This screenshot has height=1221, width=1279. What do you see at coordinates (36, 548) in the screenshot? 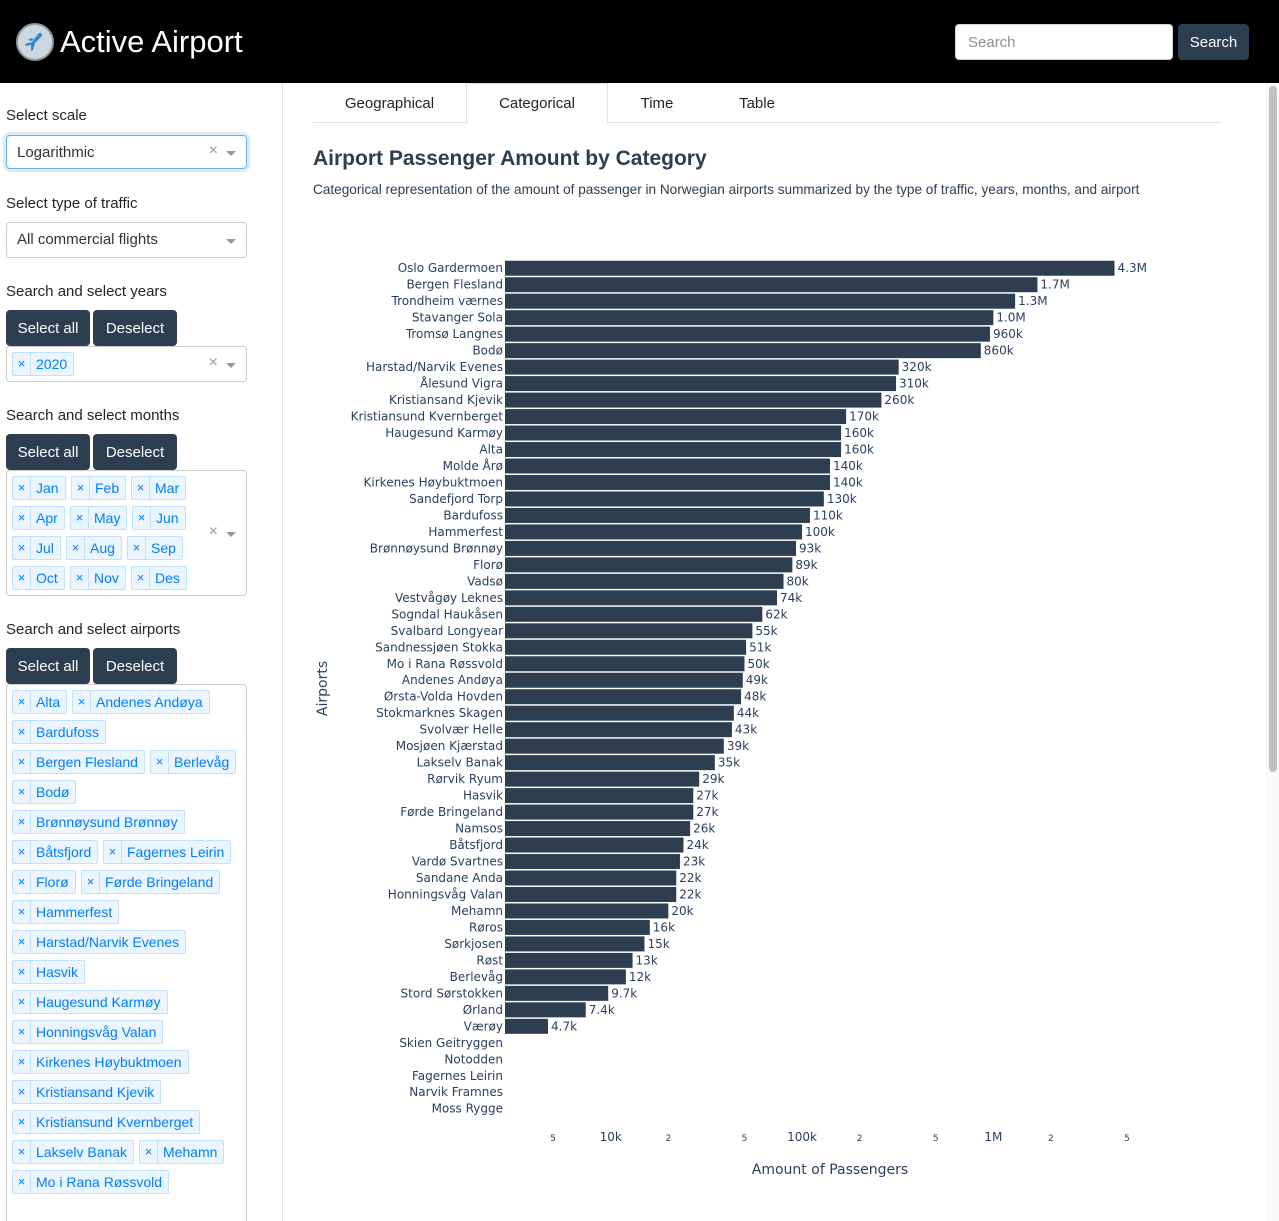
I see `selected-chip: × Jul` at bounding box center [36, 548].